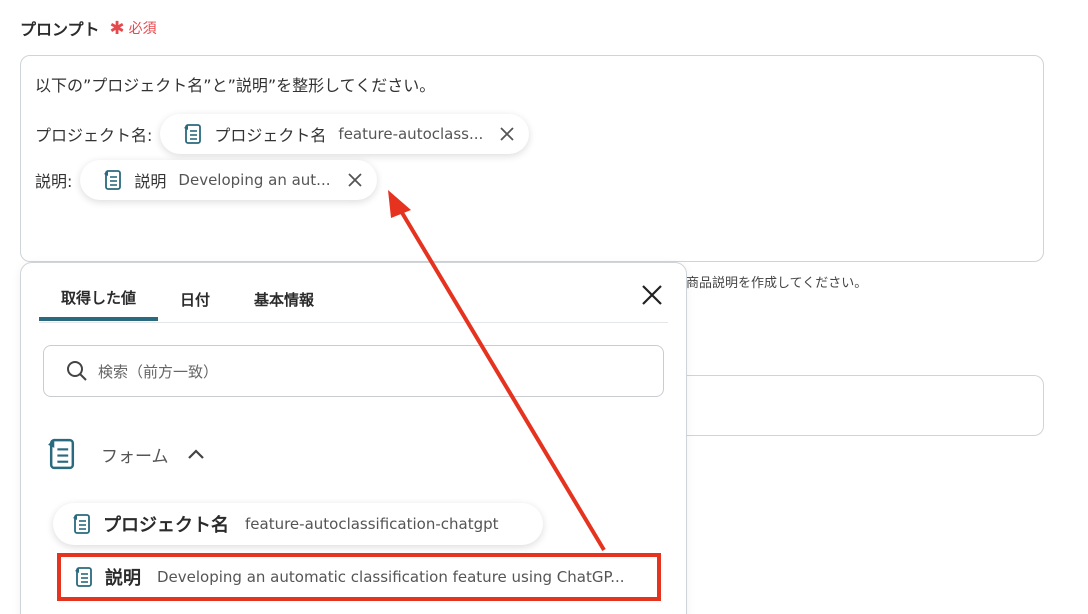  What do you see at coordinates (123, 578) in the screenshot?
I see `item-name: 説明` at bounding box center [123, 578].